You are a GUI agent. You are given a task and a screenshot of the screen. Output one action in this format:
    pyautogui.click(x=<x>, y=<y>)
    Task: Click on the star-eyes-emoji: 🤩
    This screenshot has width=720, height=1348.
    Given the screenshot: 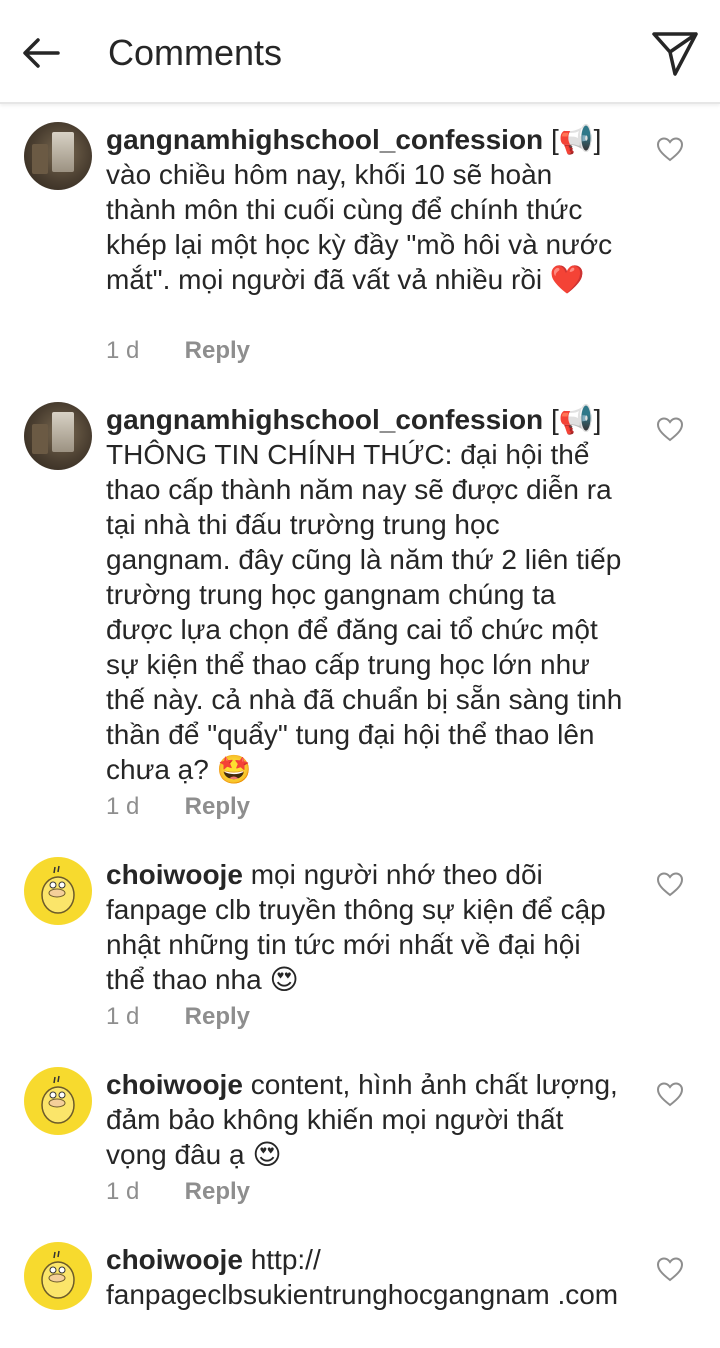 What is the action you would take?
    pyautogui.click(x=234, y=769)
    